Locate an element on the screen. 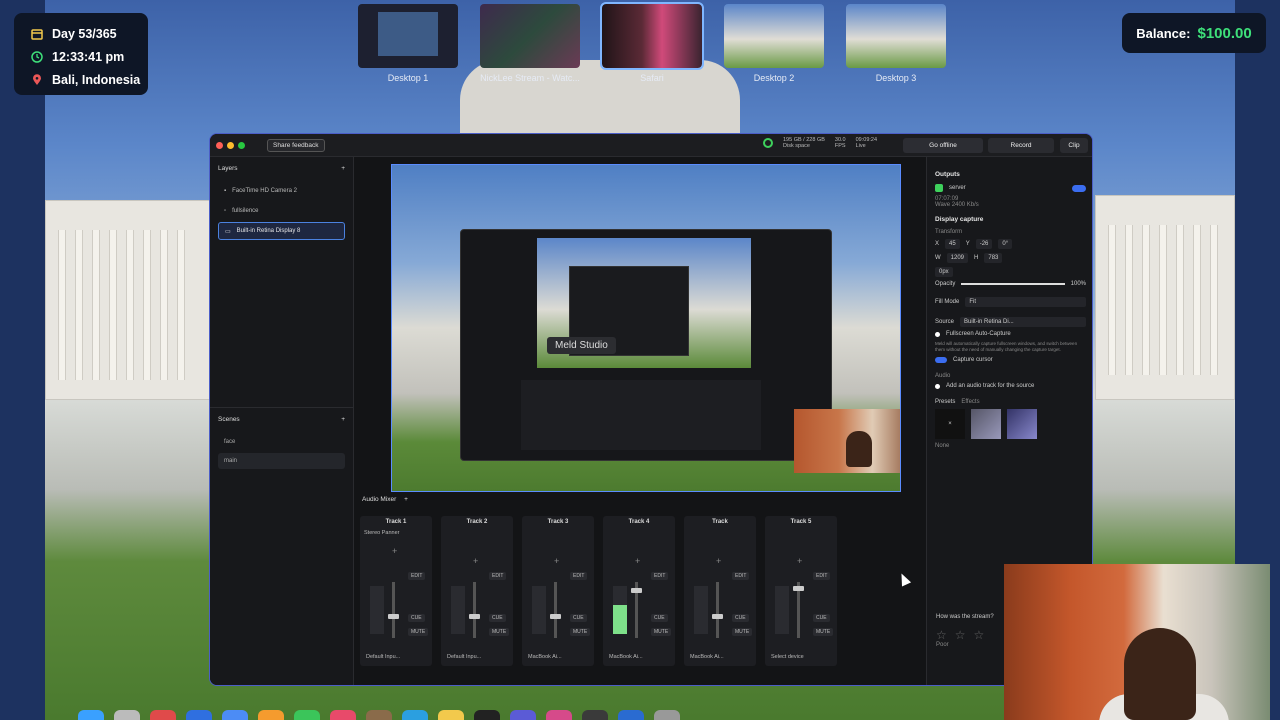 The height and width of the screenshot is (720, 1280). y-input: -26 is located at coordinates (984, 244).